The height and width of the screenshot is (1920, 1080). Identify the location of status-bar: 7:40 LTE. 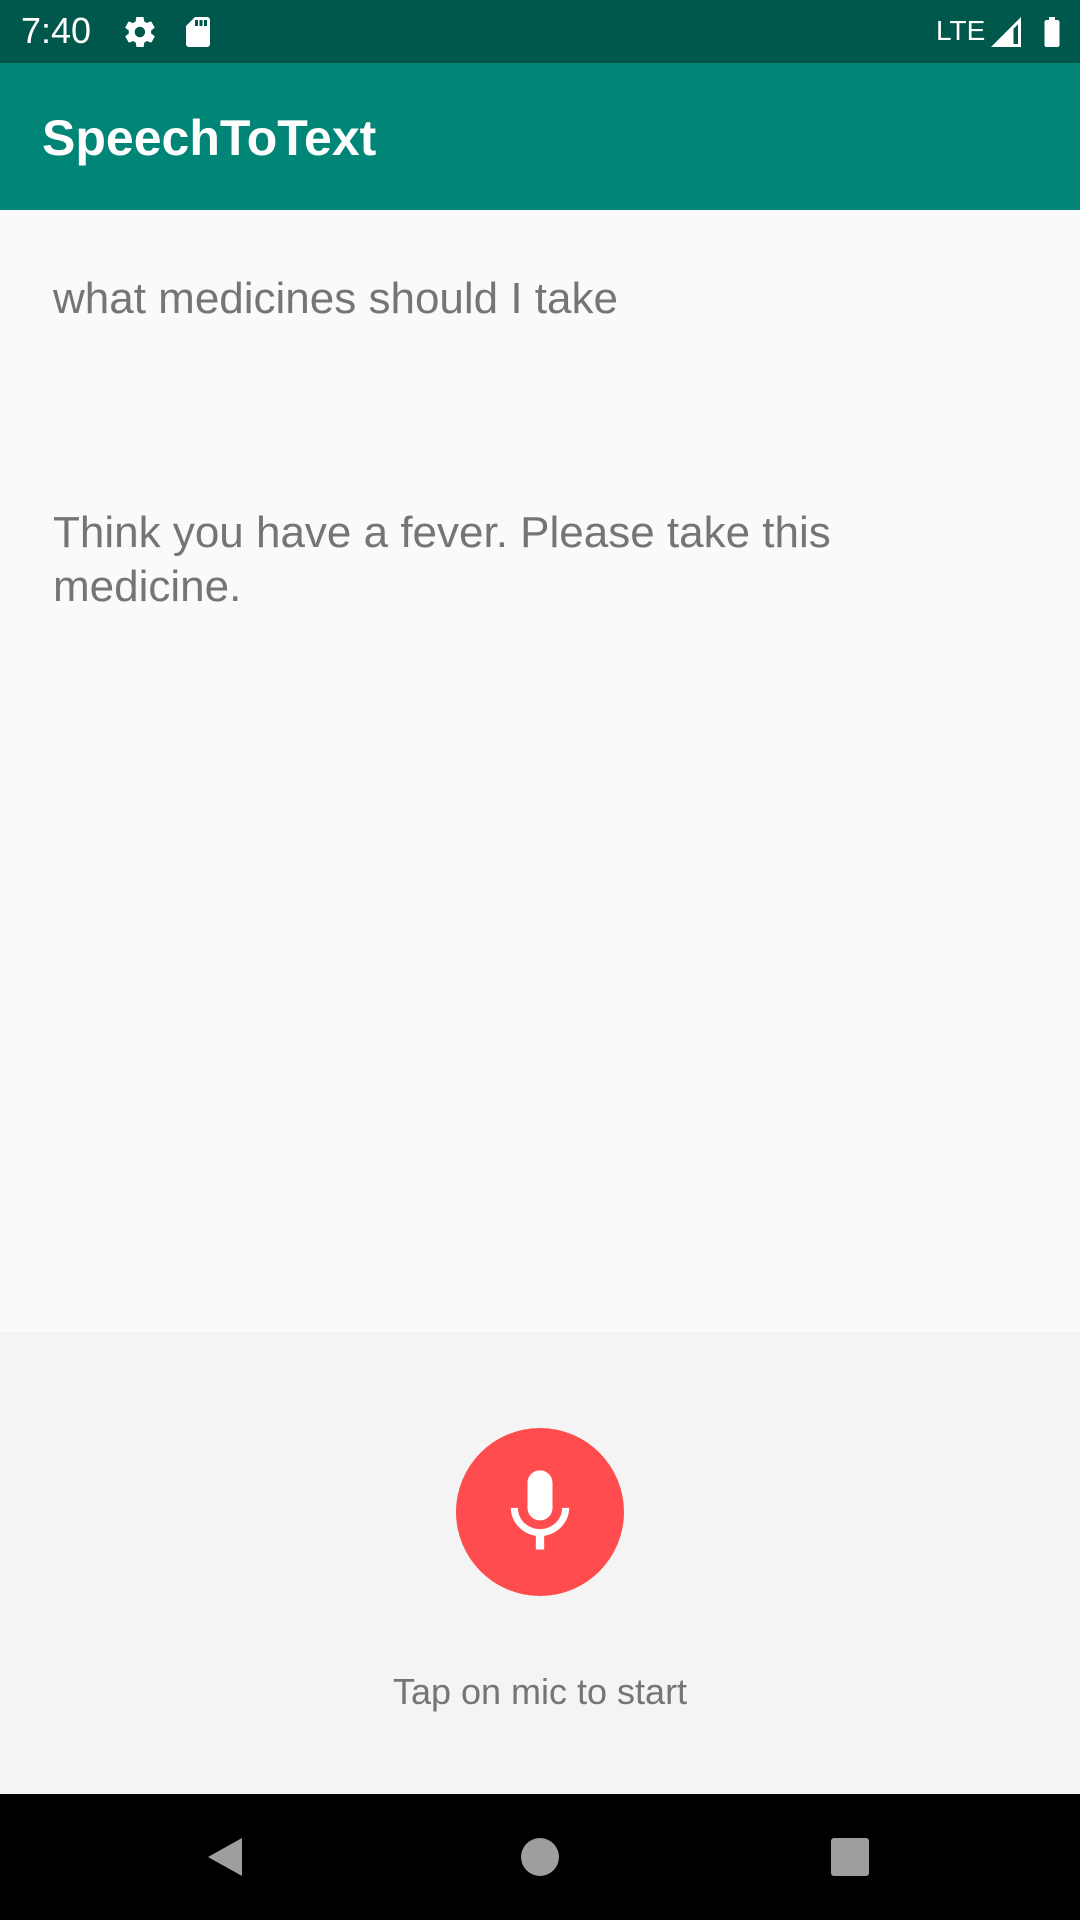
(540, 31).